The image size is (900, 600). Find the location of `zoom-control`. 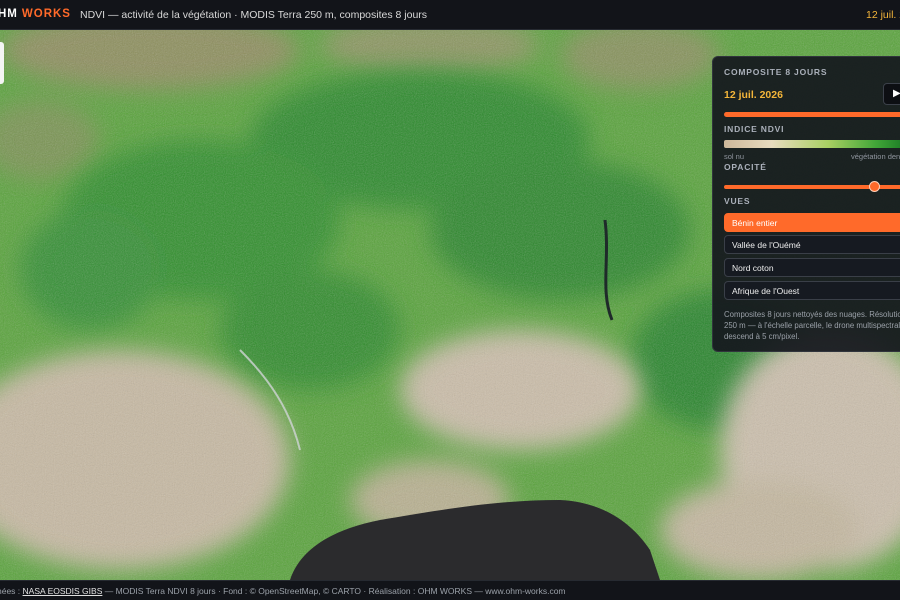

zoom-control is located at coordinates (2, 63).